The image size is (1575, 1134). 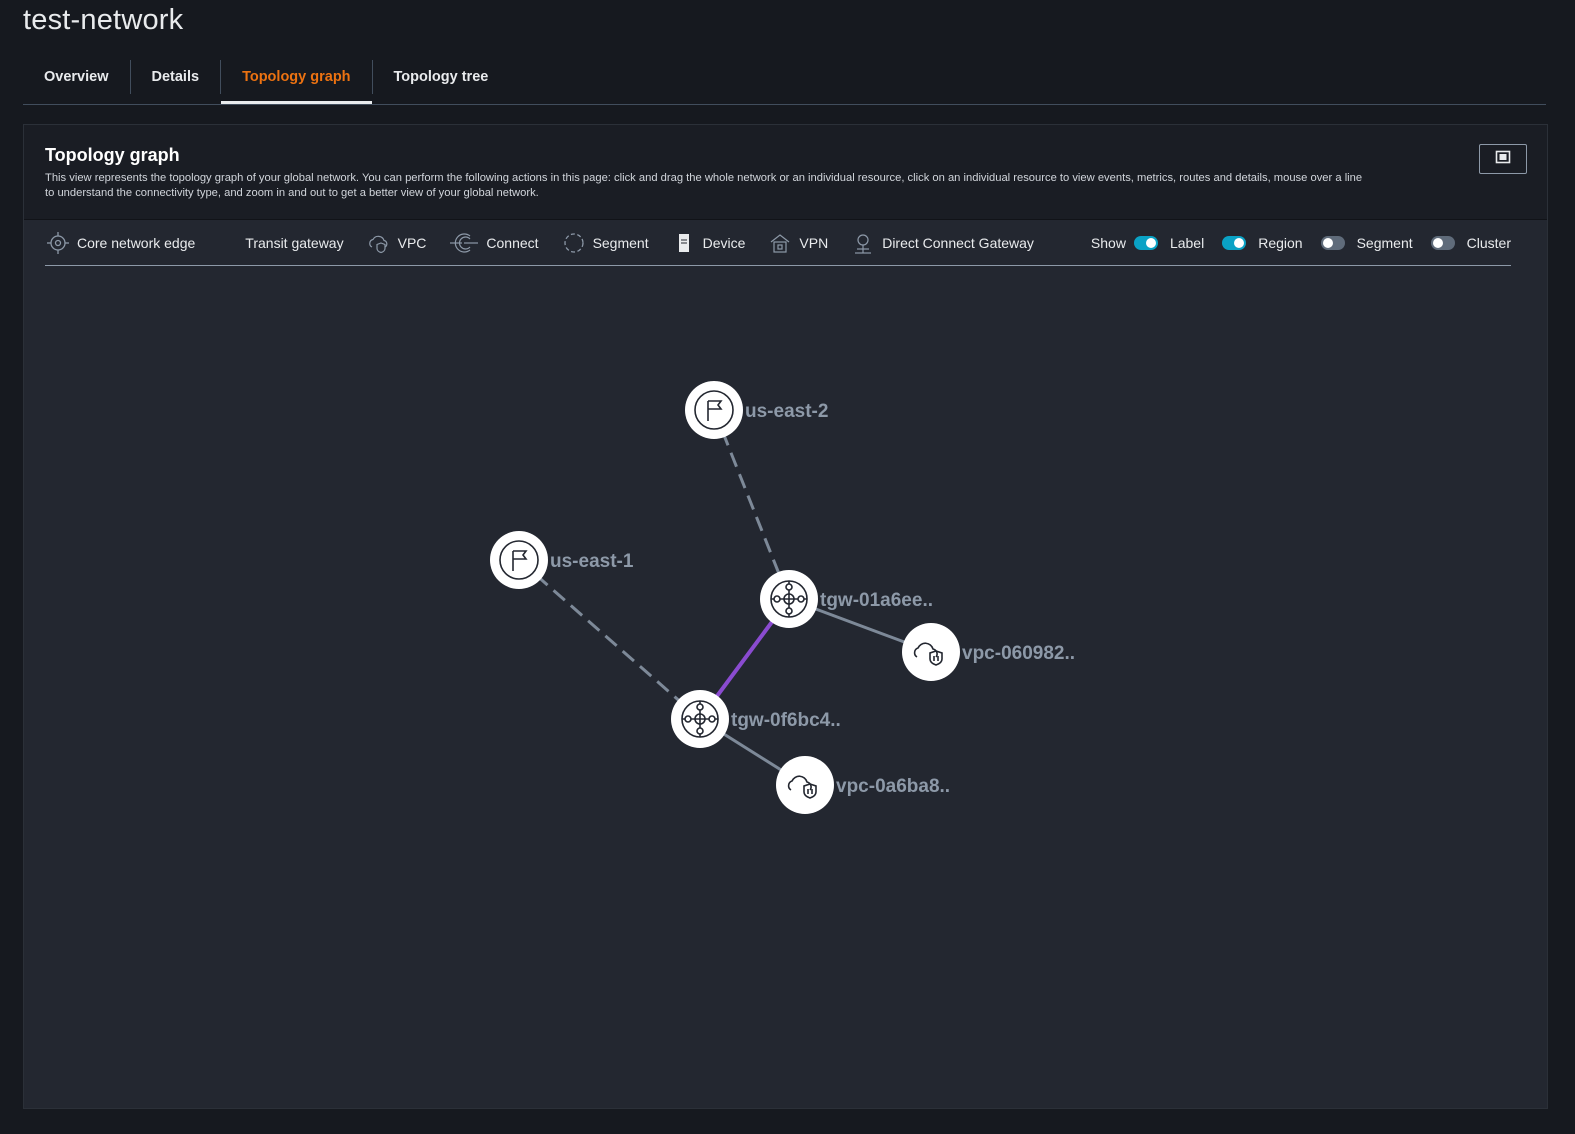 I want to click on page-title: test-network, so click(x=103, y=20).